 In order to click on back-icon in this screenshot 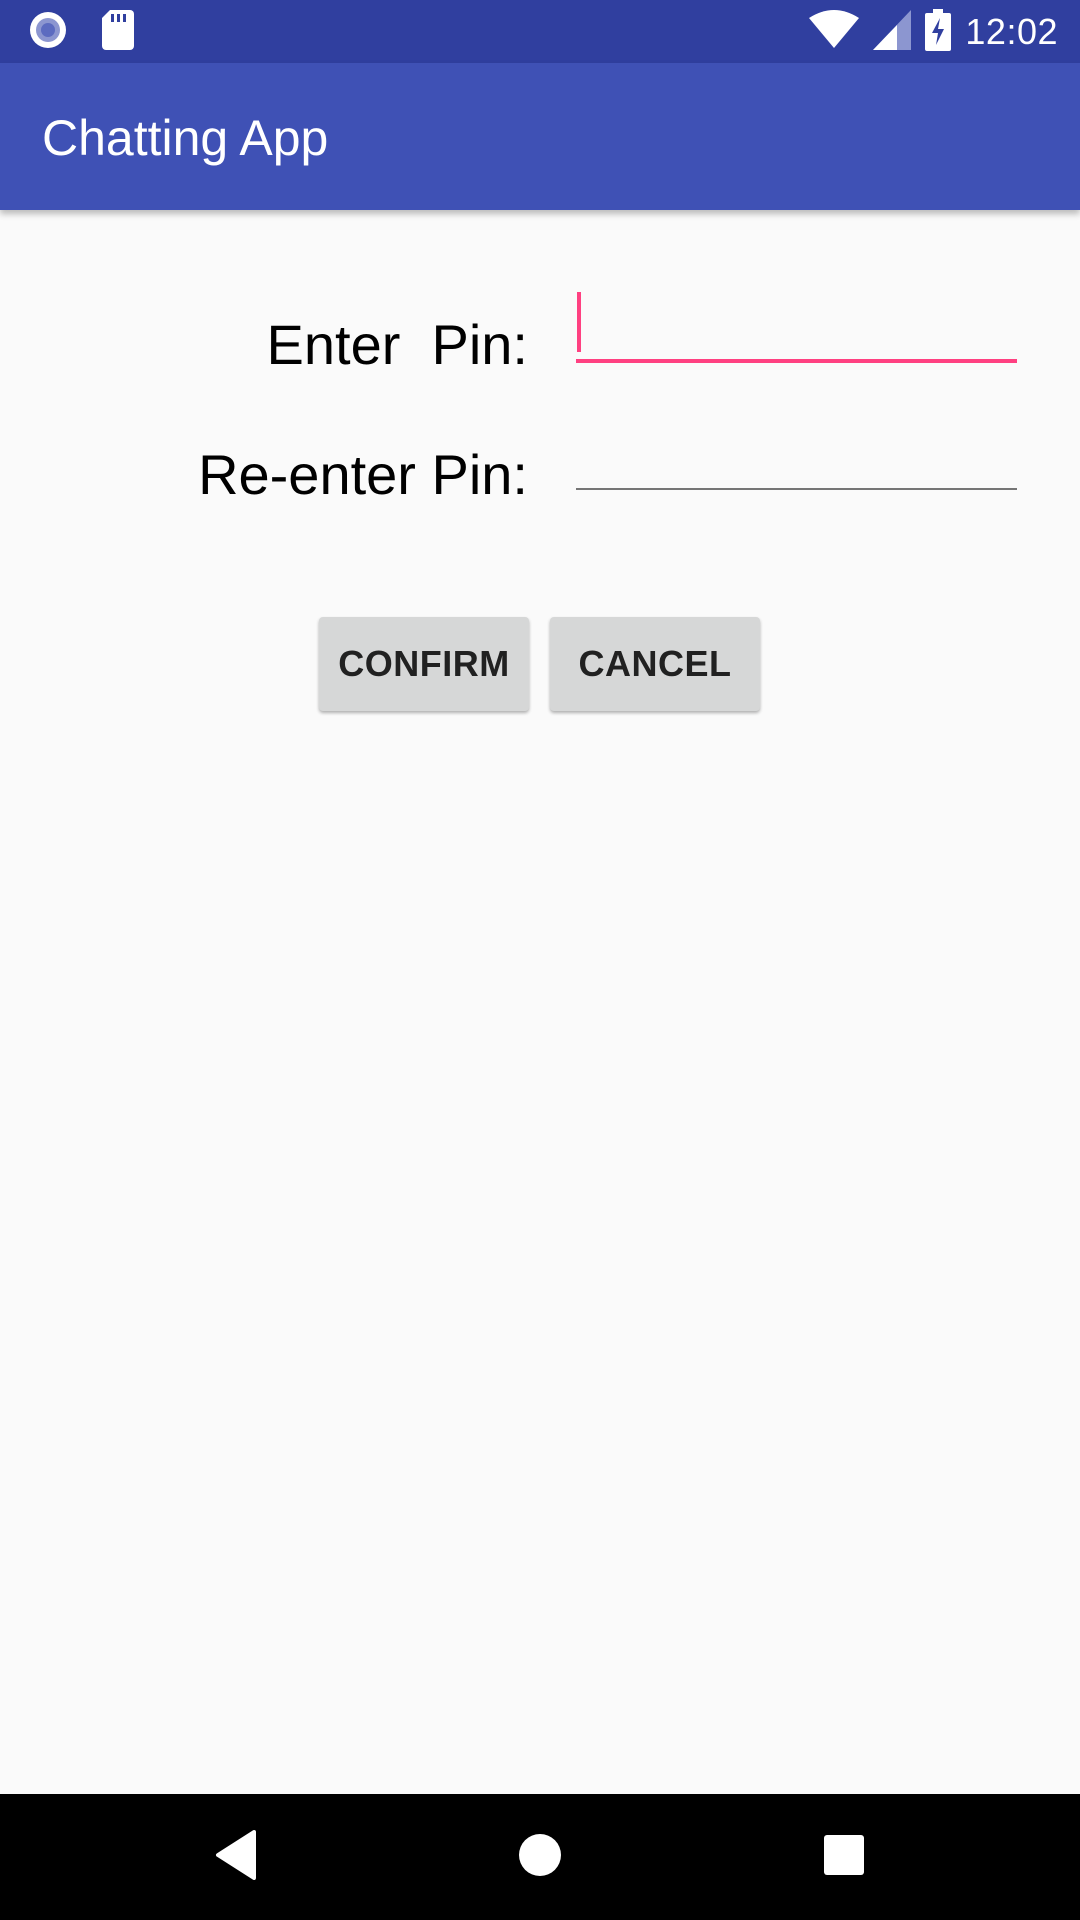, I will do `click(236, 1857)`.